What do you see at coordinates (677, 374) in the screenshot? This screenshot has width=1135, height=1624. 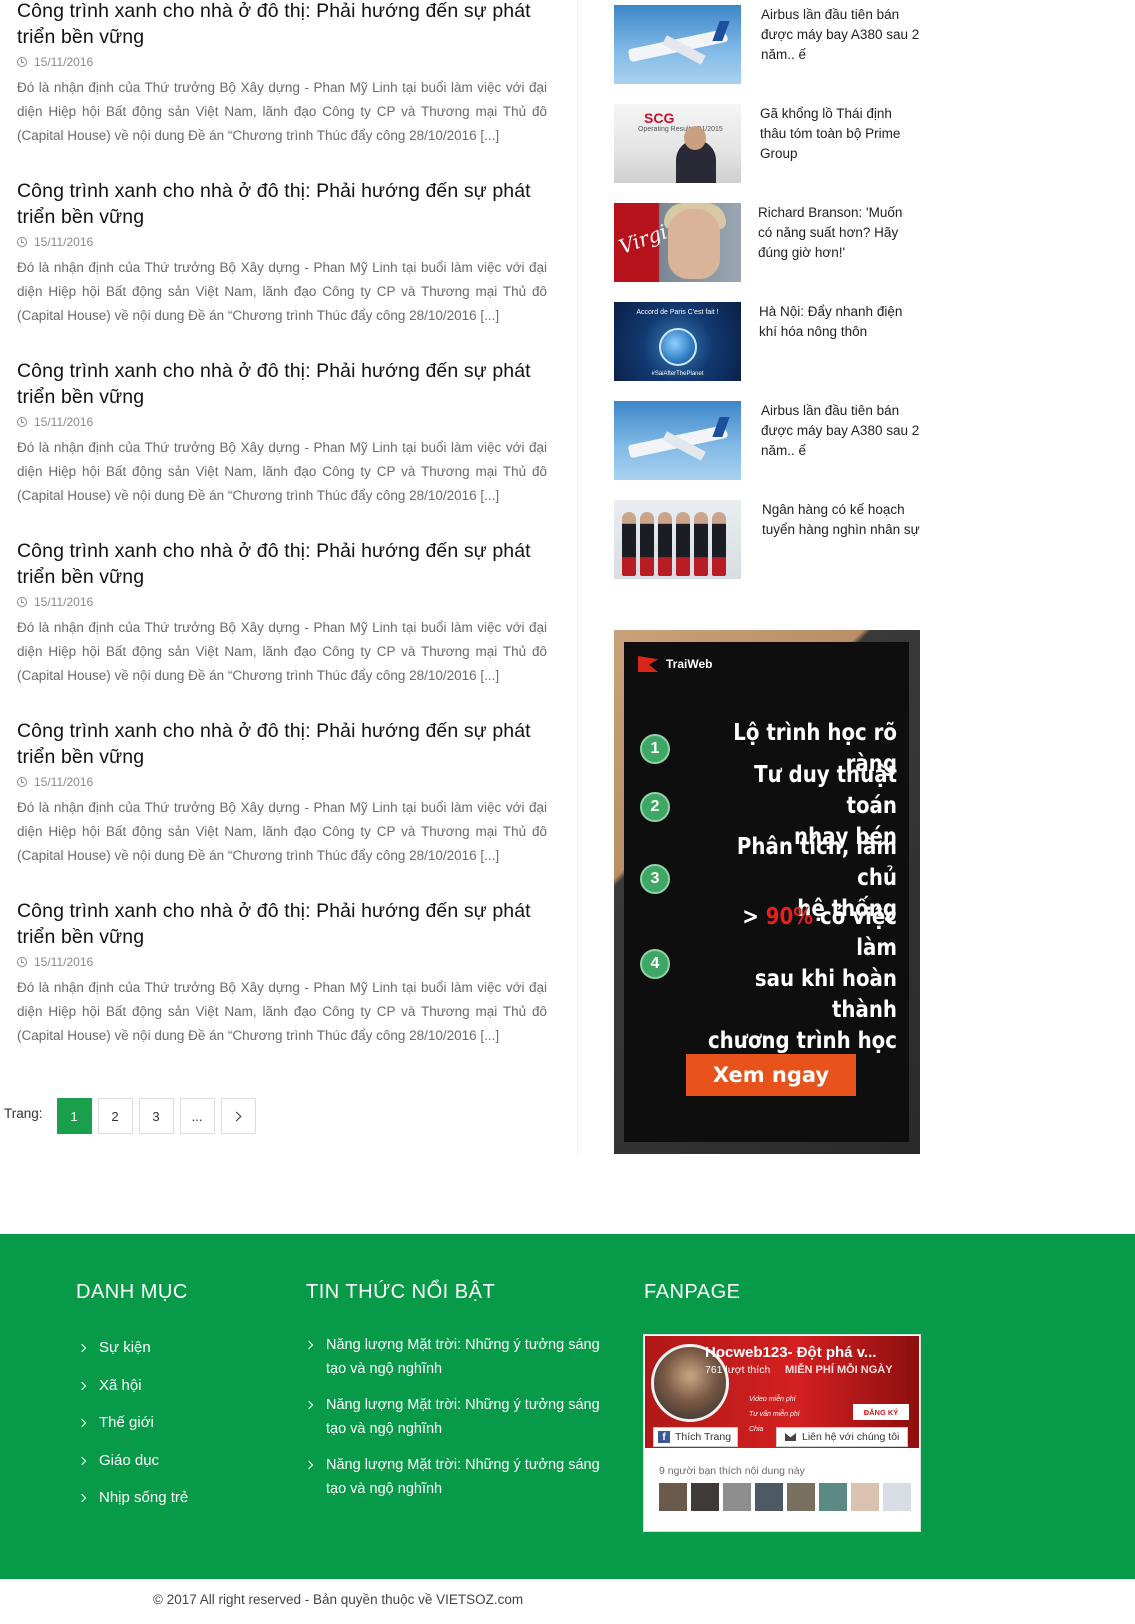 I see `thumbnail-tag: #SaiAfterThePlanet` at bounding box center [677, 374].